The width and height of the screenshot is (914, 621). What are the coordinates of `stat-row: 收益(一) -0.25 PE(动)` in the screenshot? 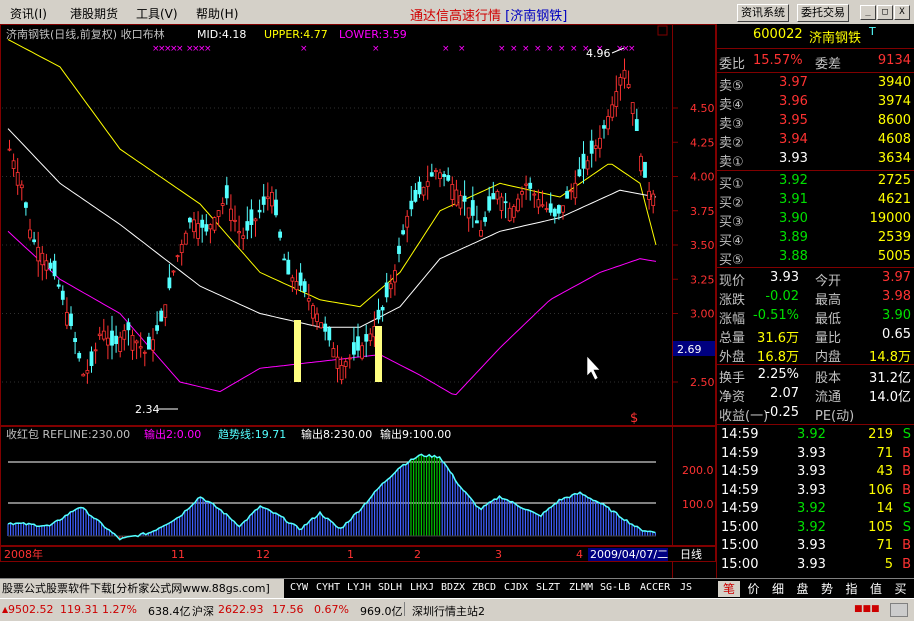 It's located at (815, 414).